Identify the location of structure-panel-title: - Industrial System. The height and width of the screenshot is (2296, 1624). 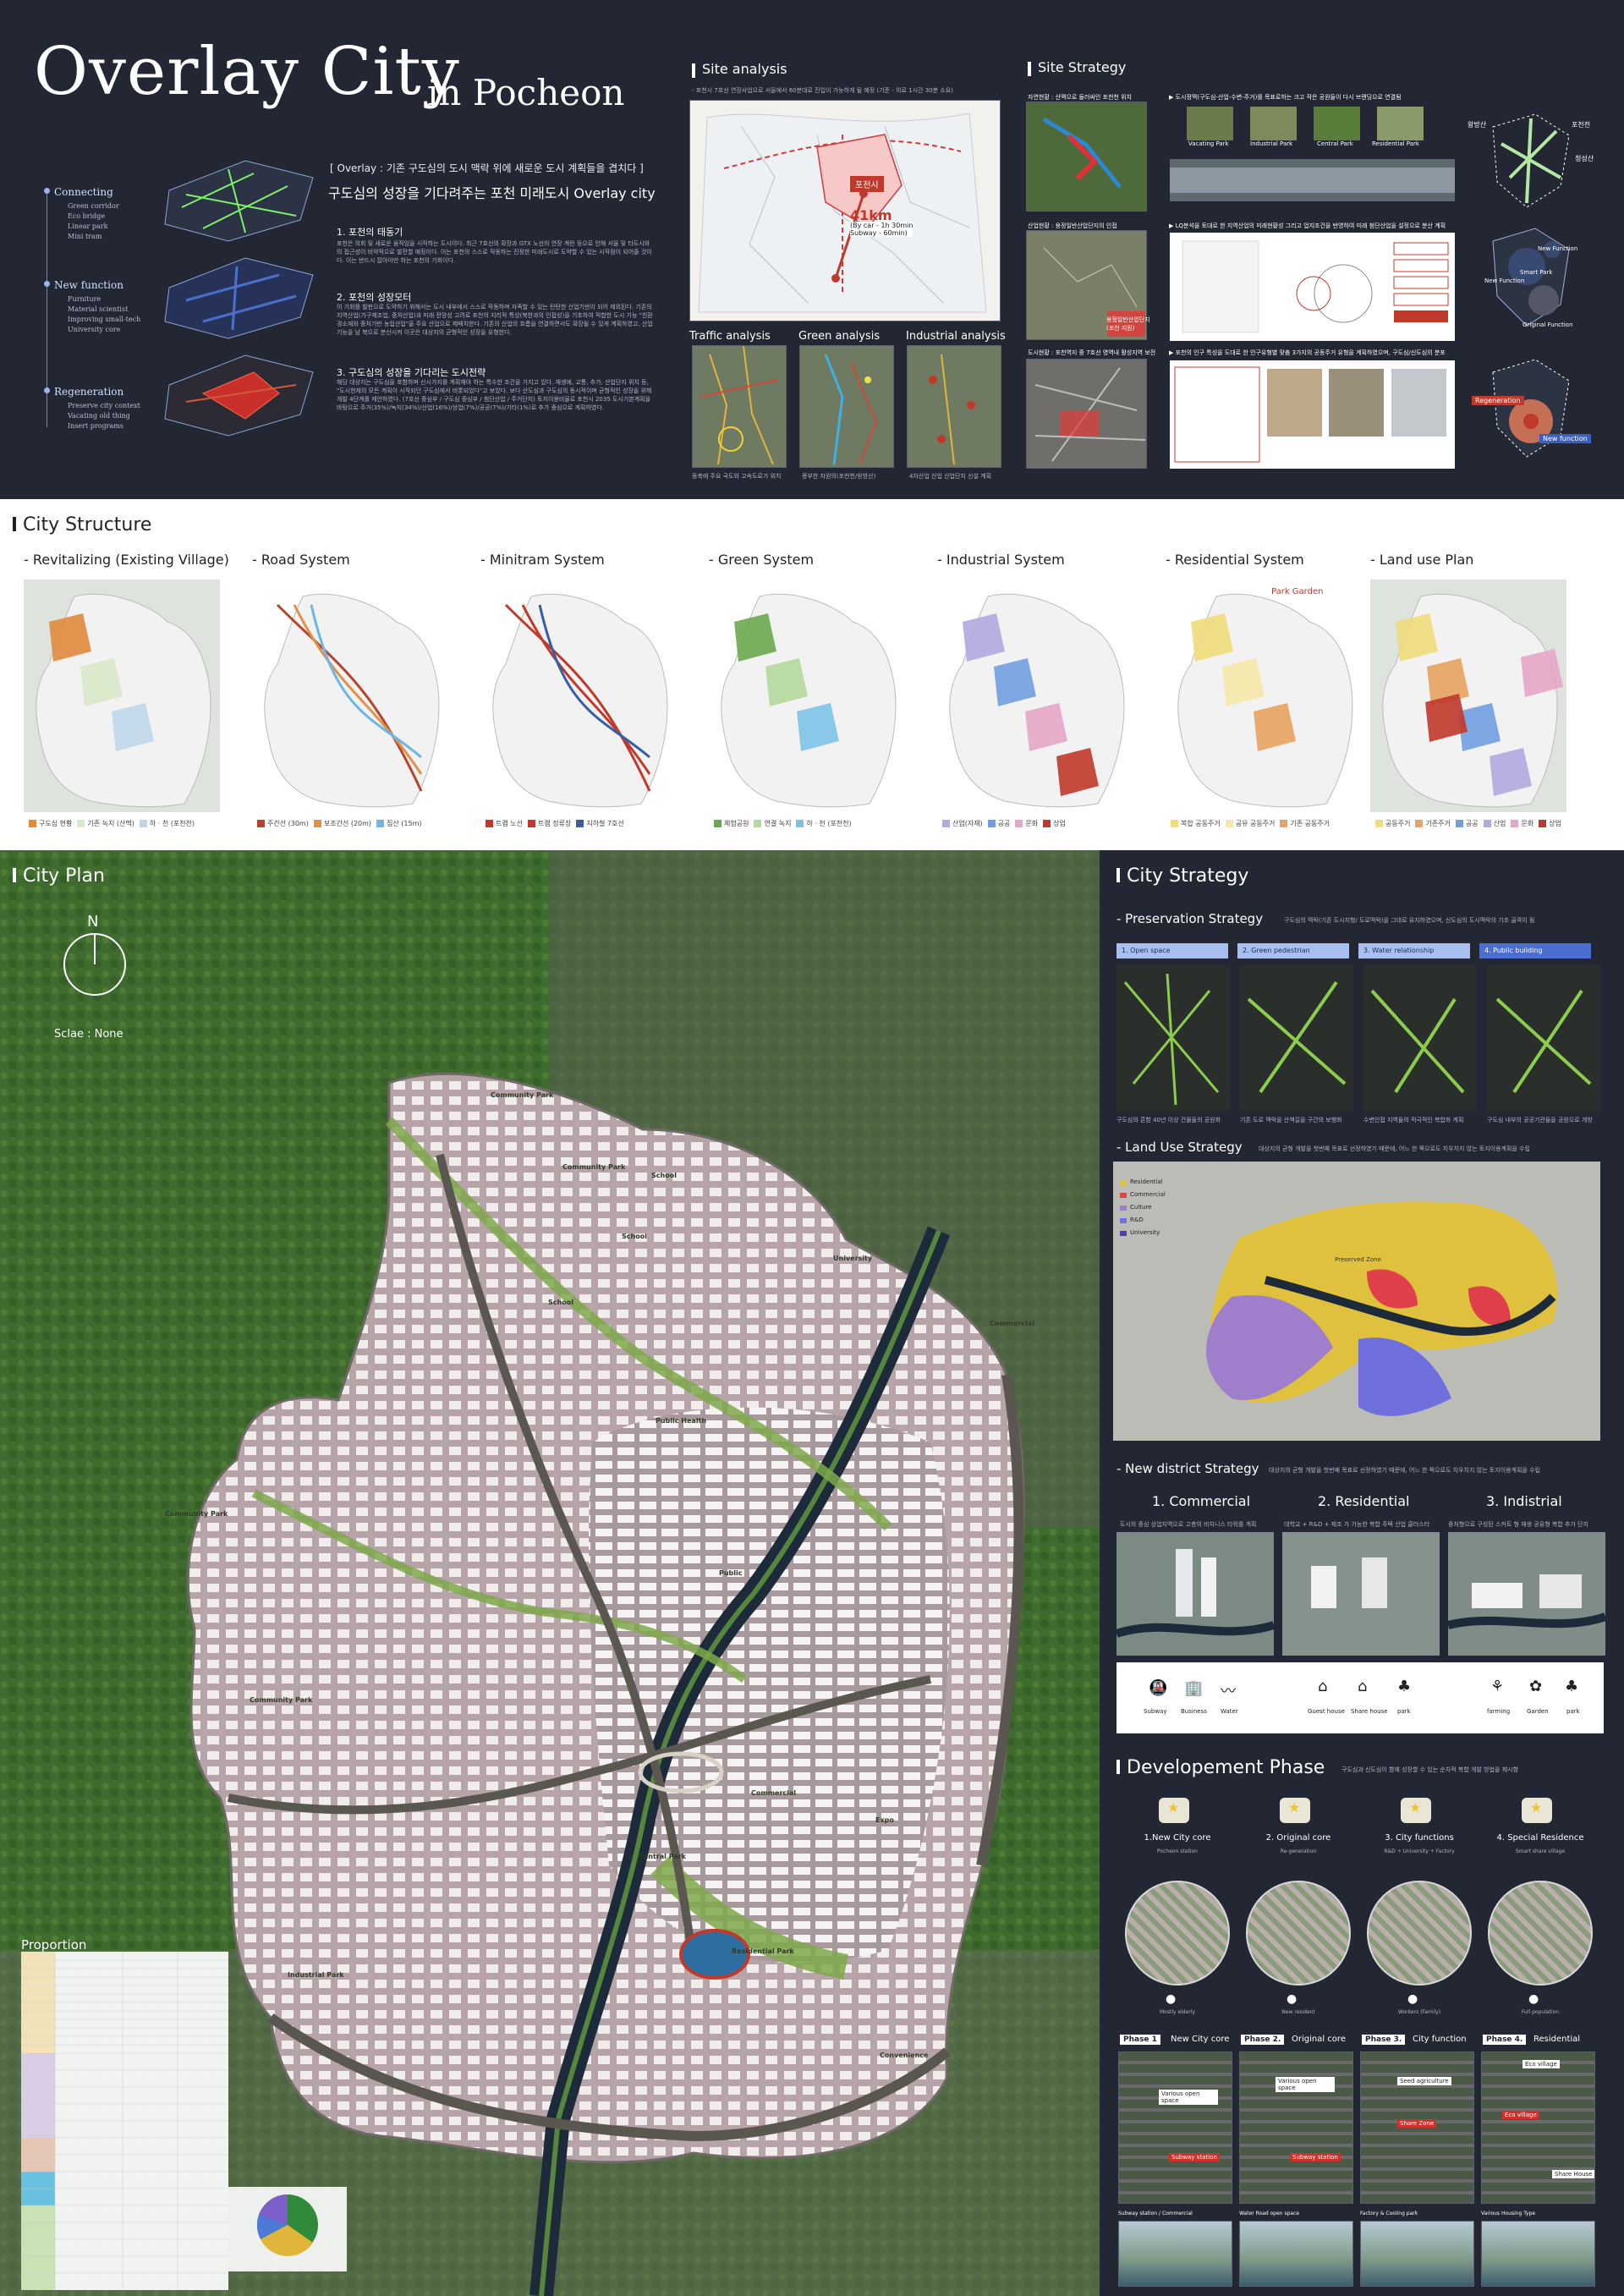
(1001, 560).